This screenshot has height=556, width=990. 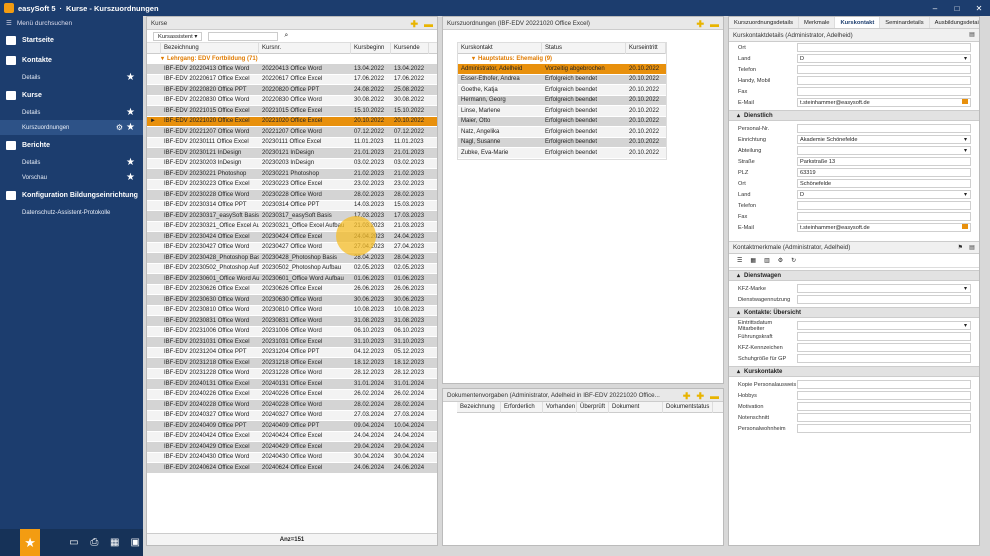 I want to click on favorites-star-icon: ★, so click(x=30, y=542).